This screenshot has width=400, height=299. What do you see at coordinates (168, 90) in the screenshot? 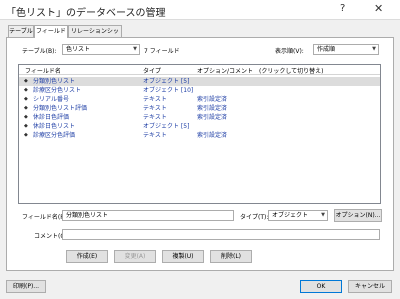
I see `row-field-type: オブジェクト [10]` at bounding box center [168, 90].